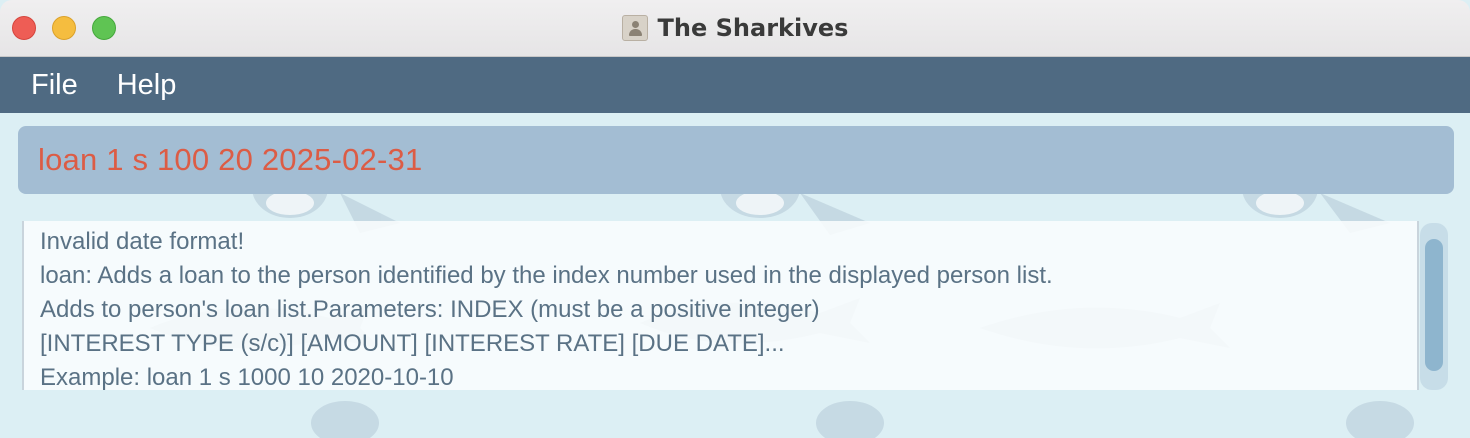 The height and width of the screenshot is (438, 1470). Describe the element at coordinates (146, 85) in the screenshot. I see `menu-help: Help` at that location.